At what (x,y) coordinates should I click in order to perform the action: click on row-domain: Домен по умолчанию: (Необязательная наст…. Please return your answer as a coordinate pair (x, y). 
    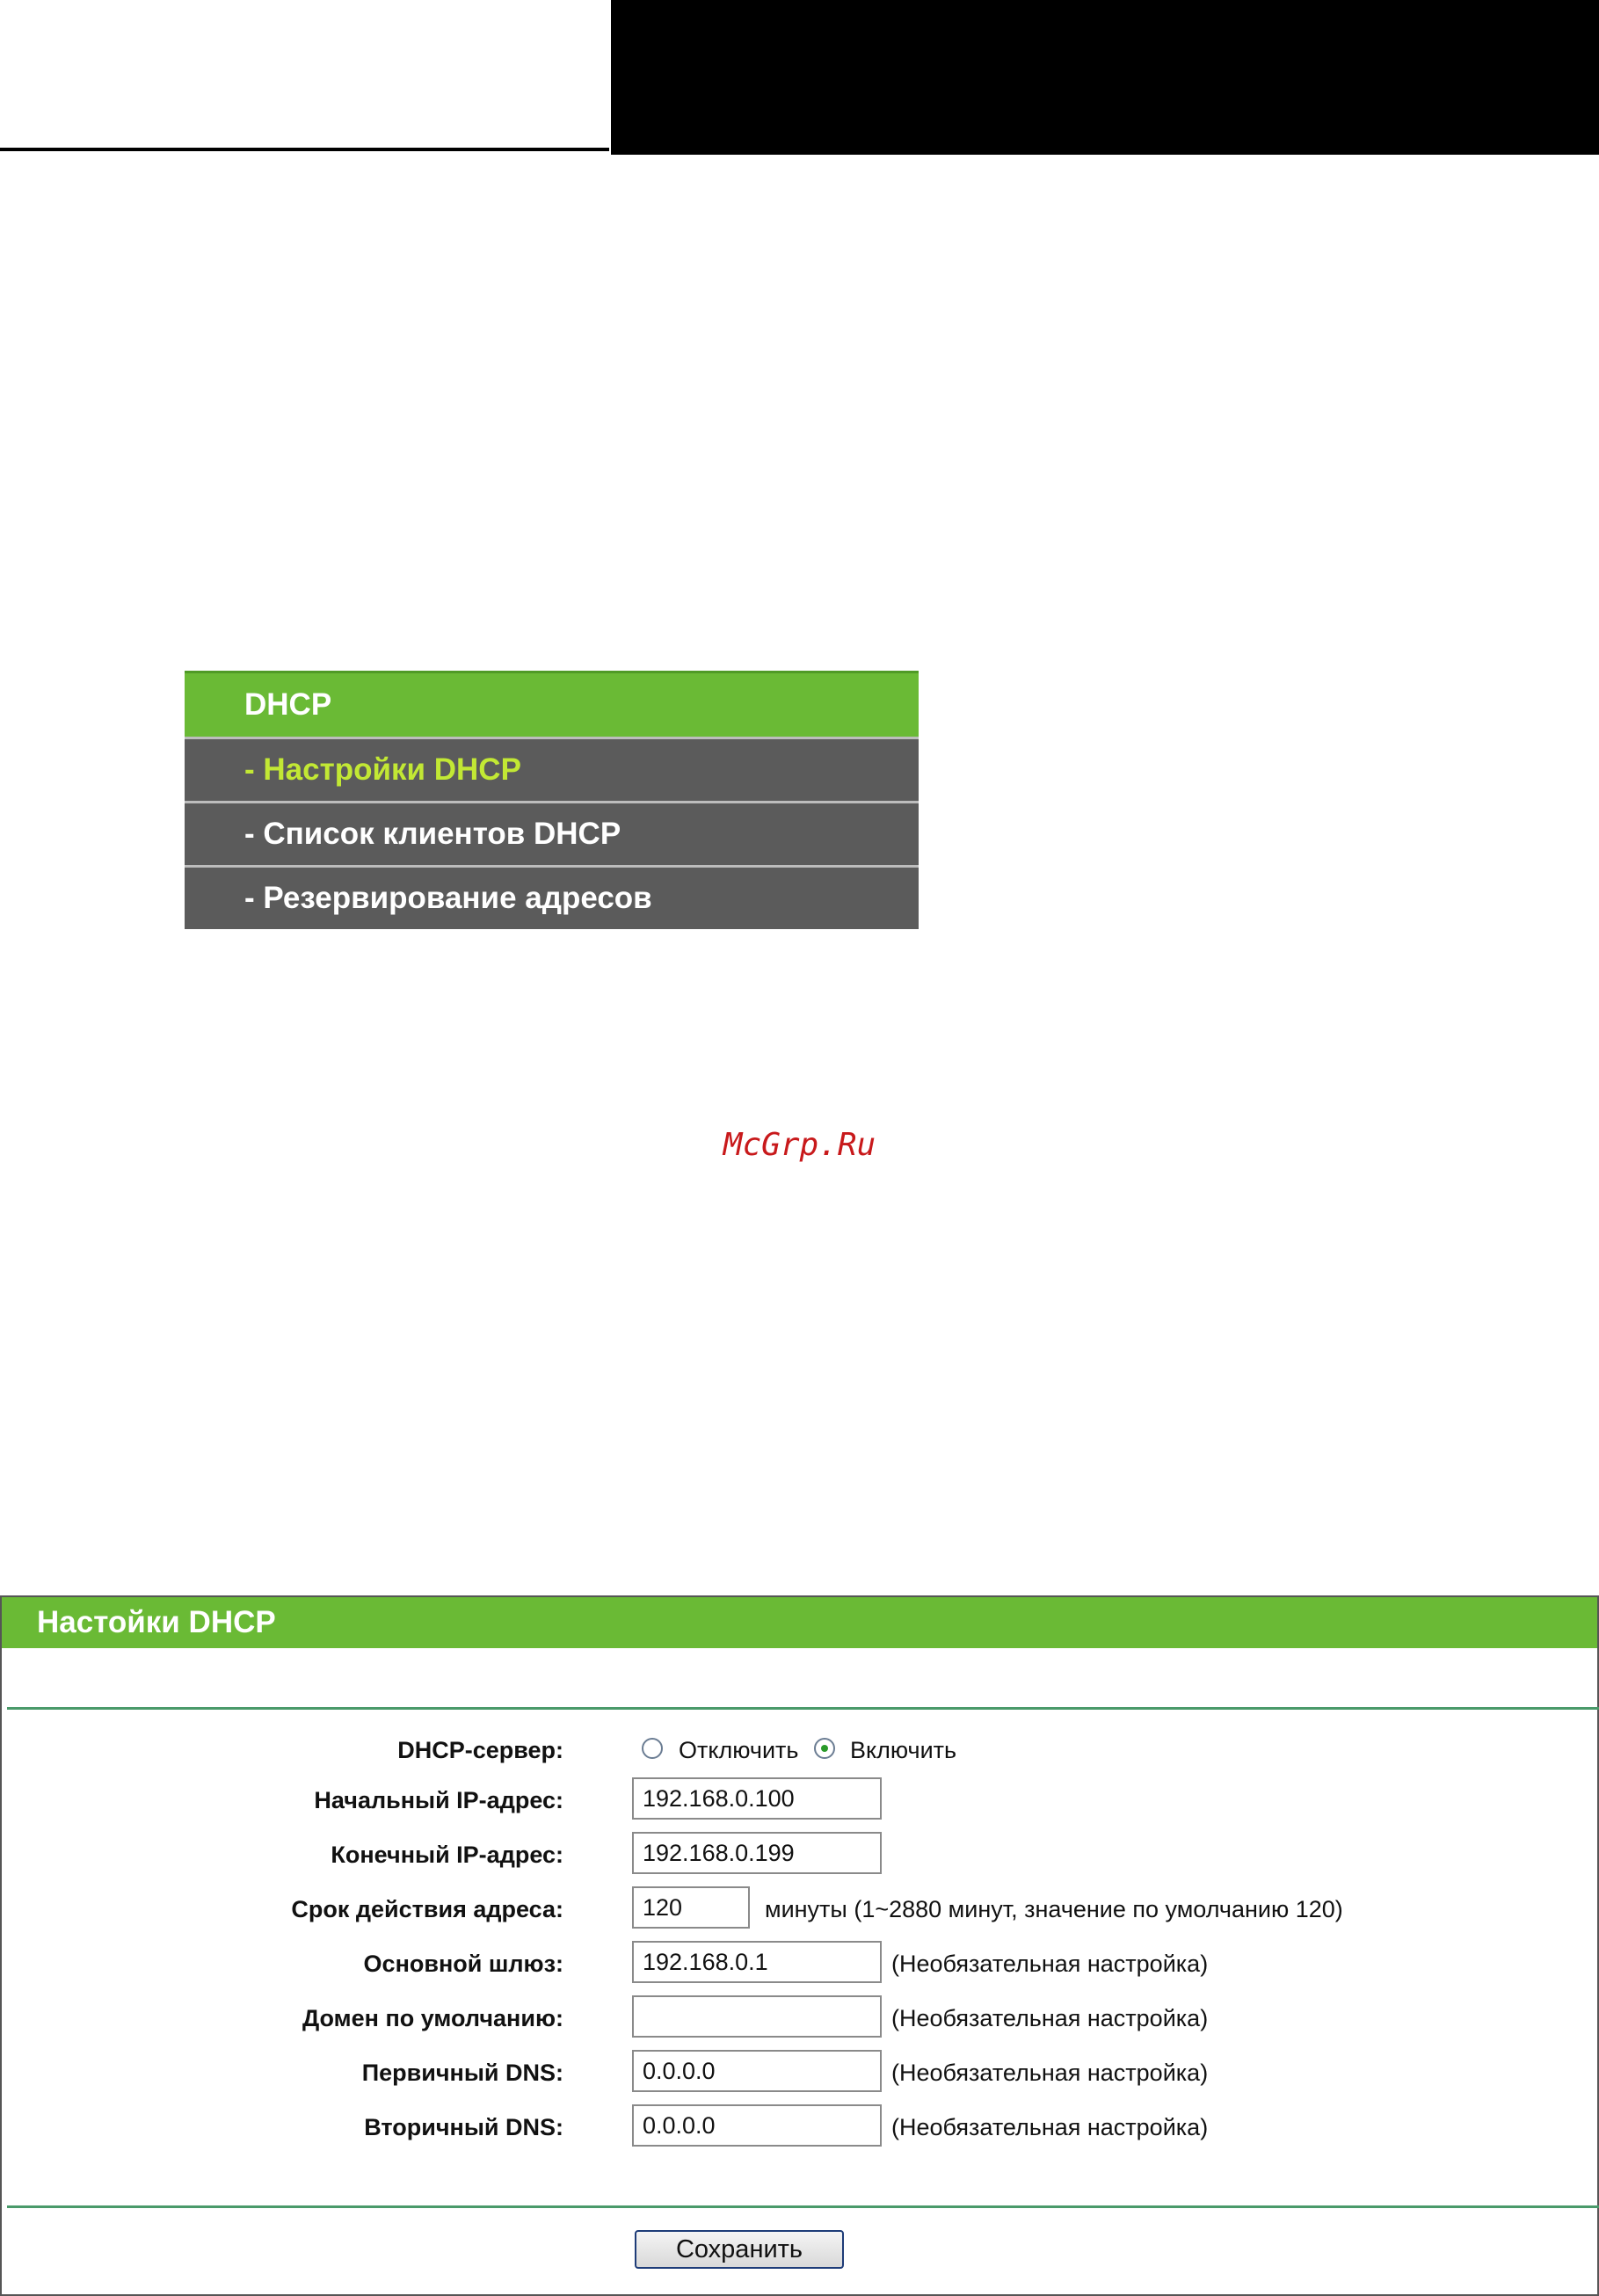
    Looking at the image, I should click on (799, 2018).